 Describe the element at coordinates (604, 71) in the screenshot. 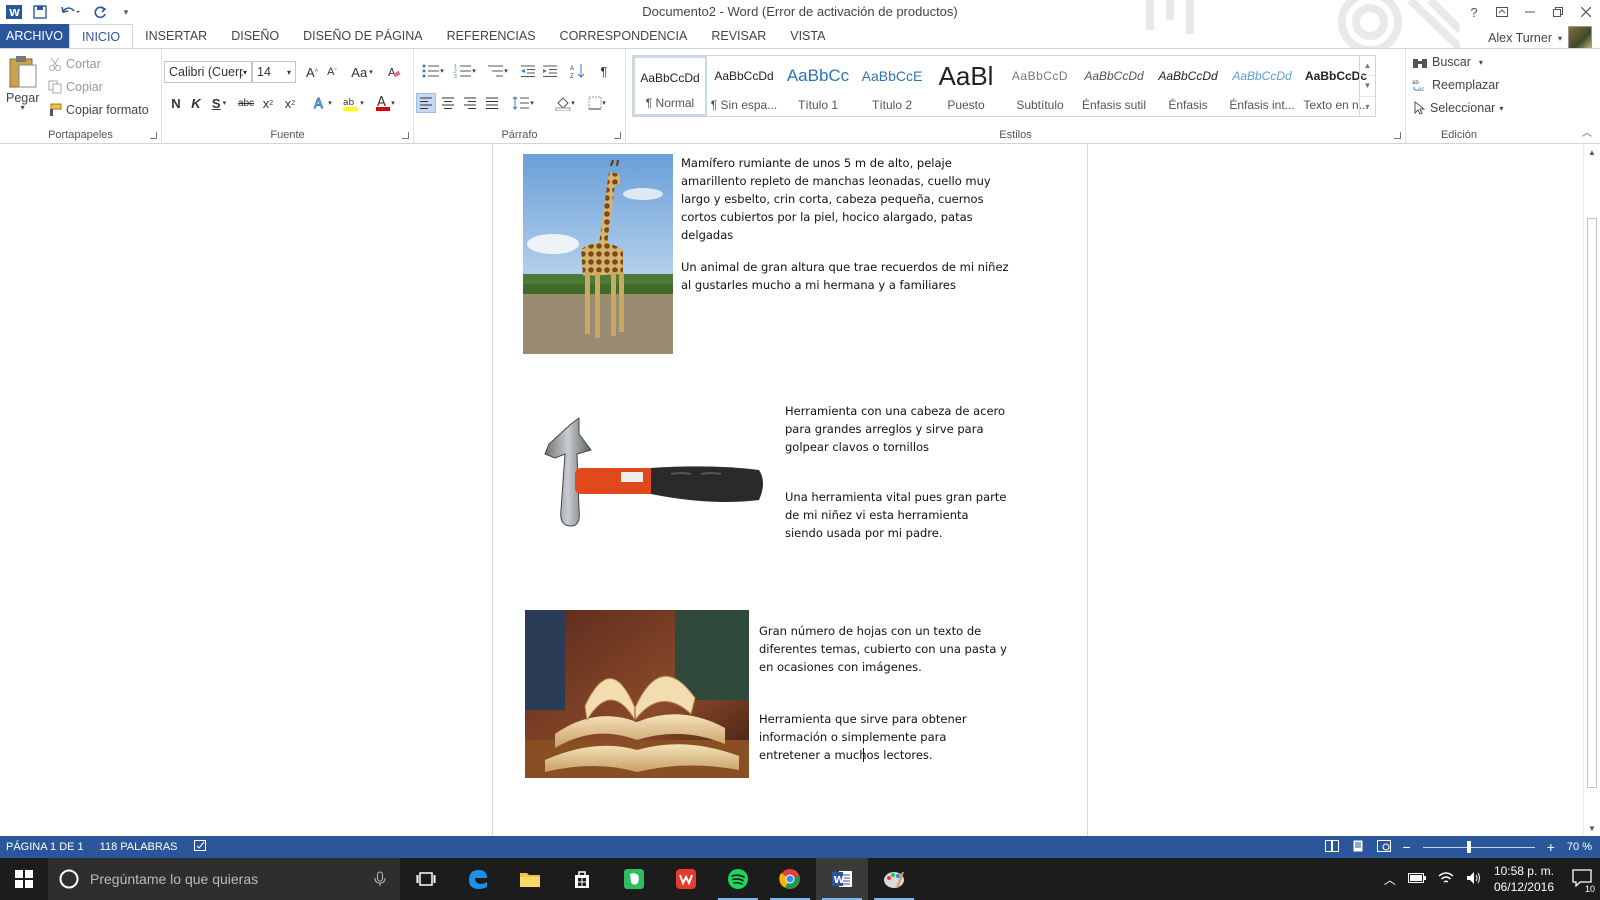

I see `show-formatting-button: ¶` at that location.